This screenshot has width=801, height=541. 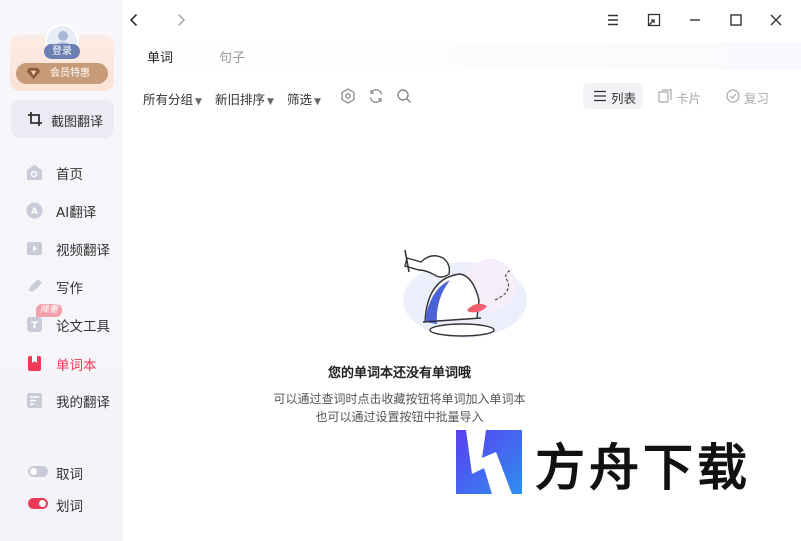 What do you see at coordinates (34, 363) in the screenshot?
I see `bookmark-icon` at bounding box center [34, 363].